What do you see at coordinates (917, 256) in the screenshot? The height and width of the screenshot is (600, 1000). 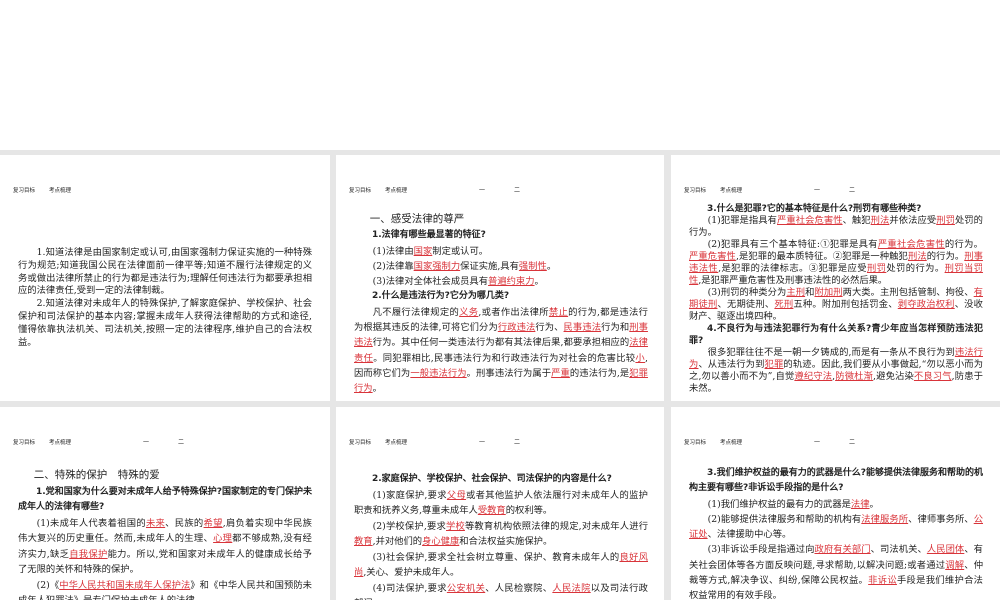 I see `answer-keyword: 刑法` at bounding box center [917, 256].